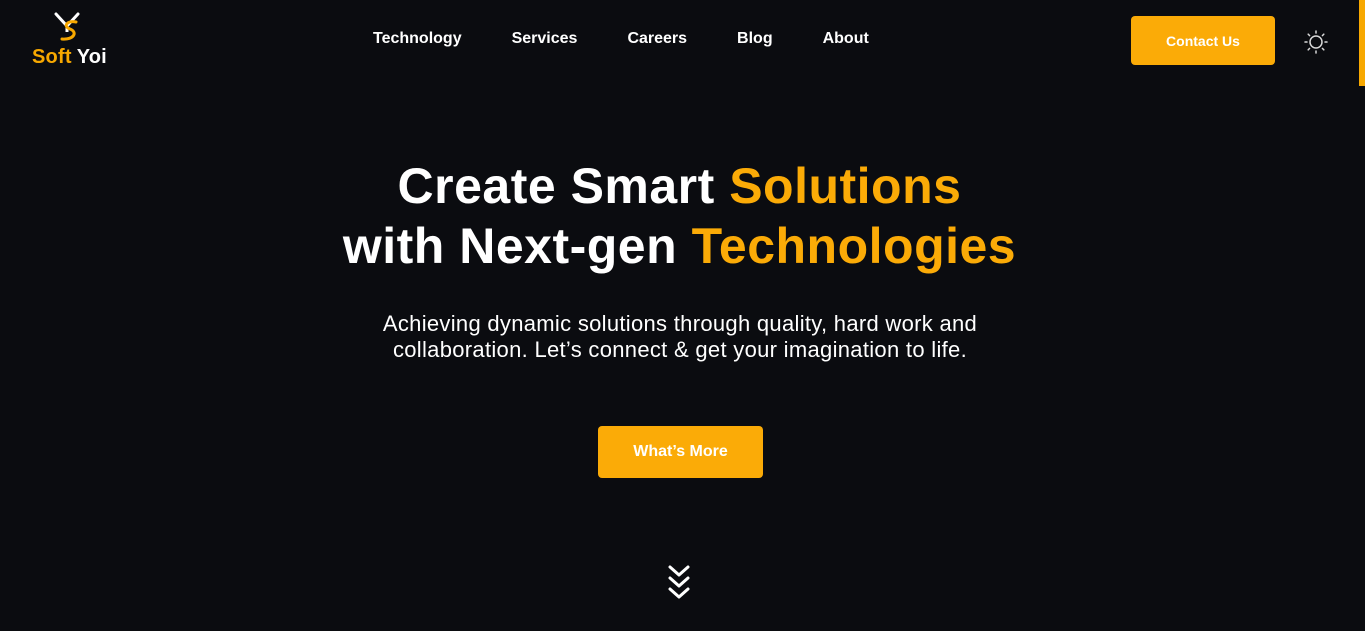 The image size is (1365, 631). What do you see at coordinates (75, 42) in the screenshot?
I see `logo: Soft Yoi` at bounding box center [75, 42].